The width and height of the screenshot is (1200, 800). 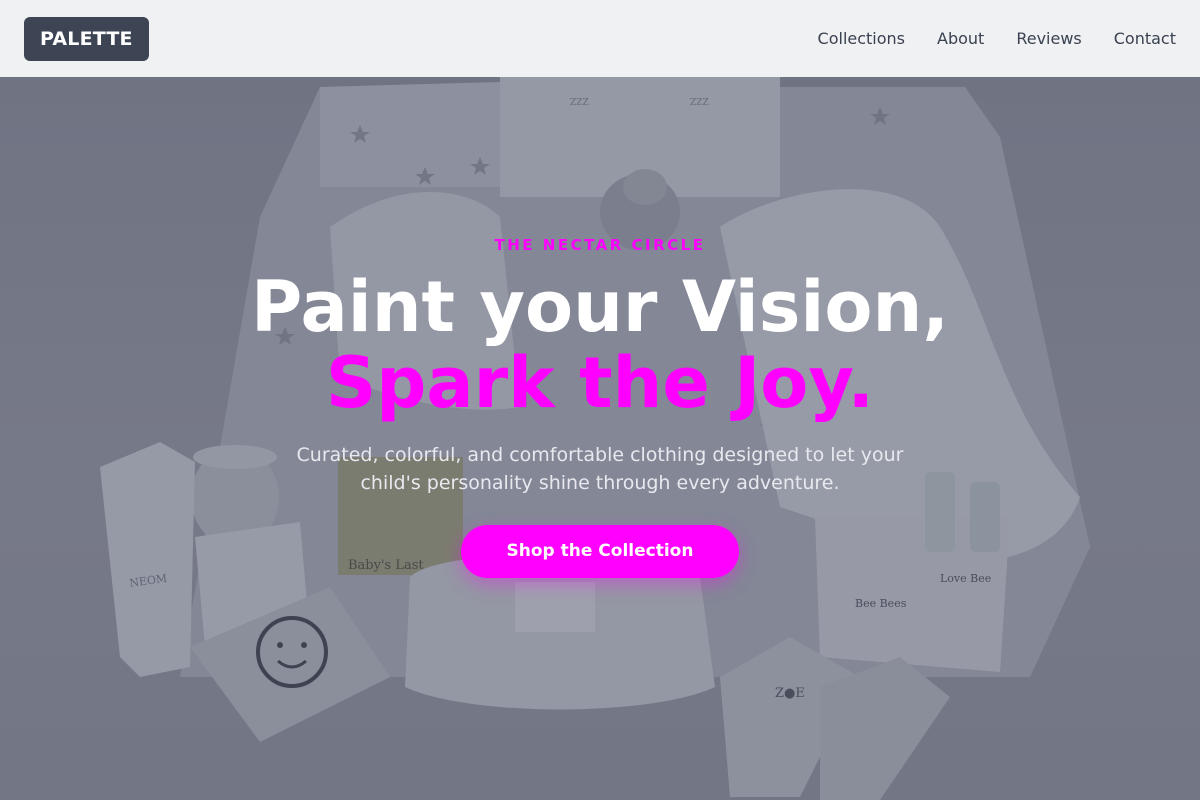 I want to click on logo: PALETTE, so click(x=86, y=38).